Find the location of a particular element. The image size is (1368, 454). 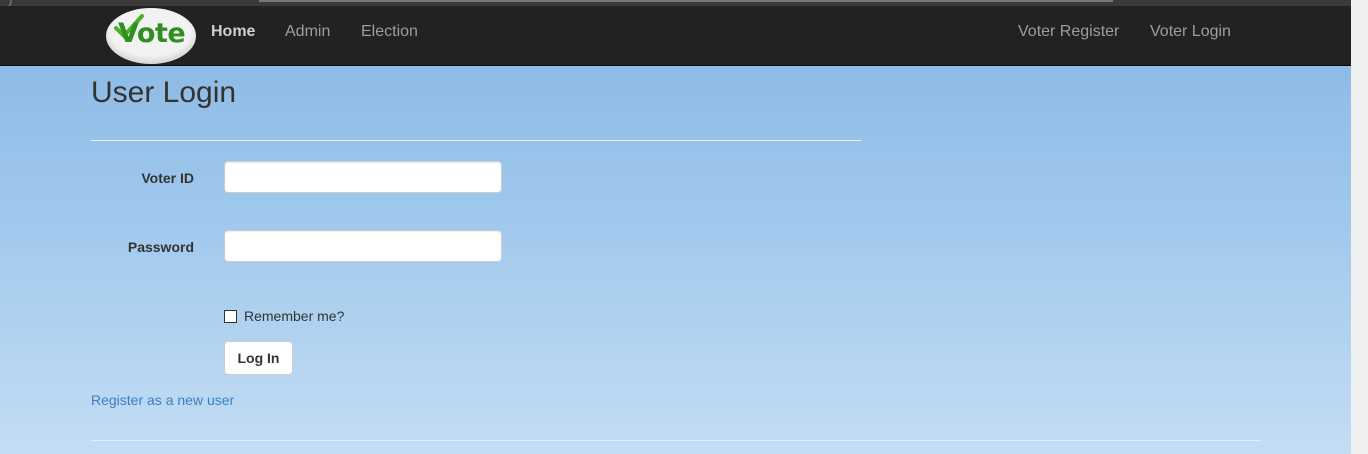

vote-logo: Vote is located at coordinates (151, 36).